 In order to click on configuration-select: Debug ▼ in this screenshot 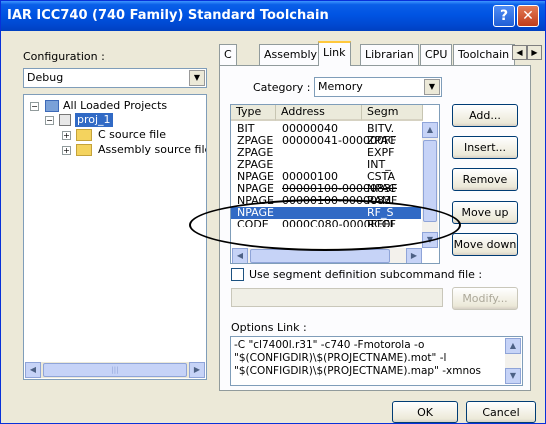, I will do `click(115, 78)`.